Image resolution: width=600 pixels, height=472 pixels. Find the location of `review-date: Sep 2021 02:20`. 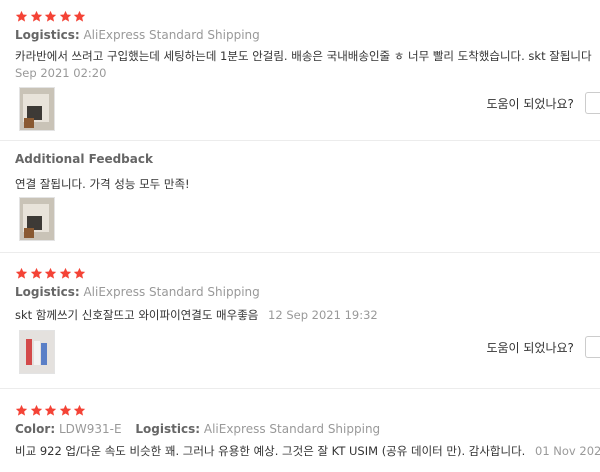

review-date: Sep 2021 02:20 is located at coordinates (61, 73).